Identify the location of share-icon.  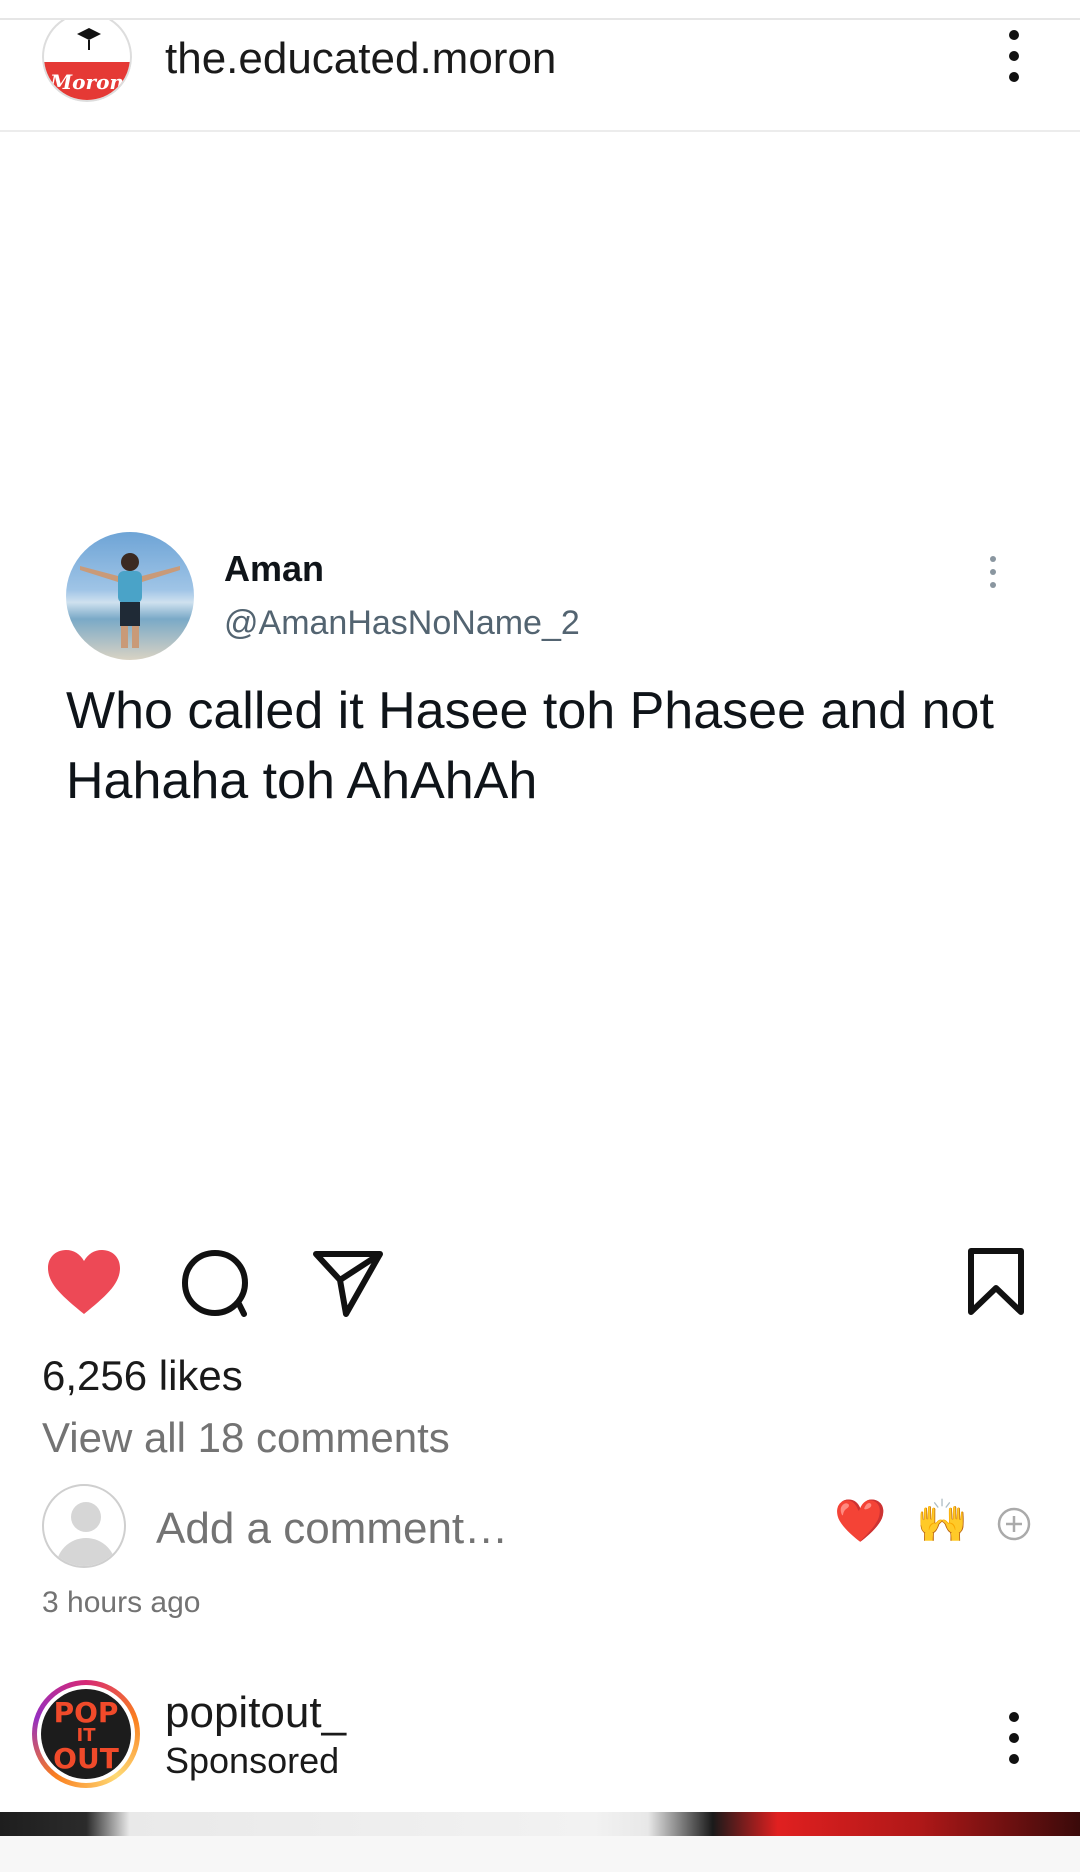
(348, 1283).